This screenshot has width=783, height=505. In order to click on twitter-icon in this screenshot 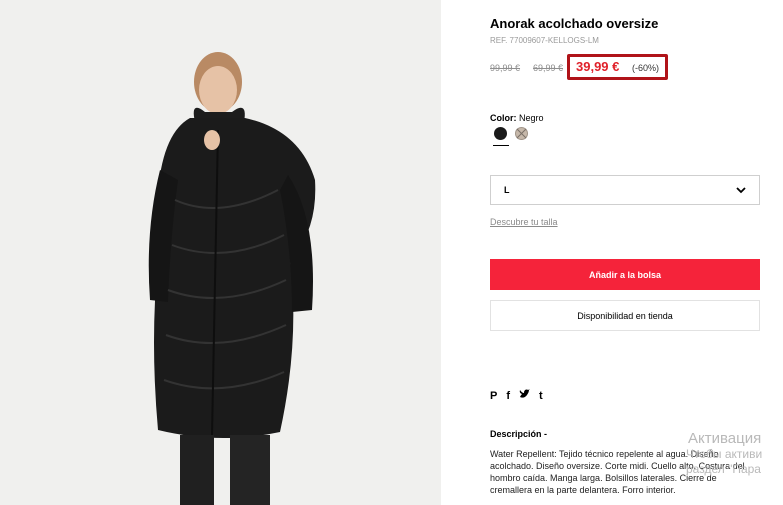, I will do `click(525, 396)`.